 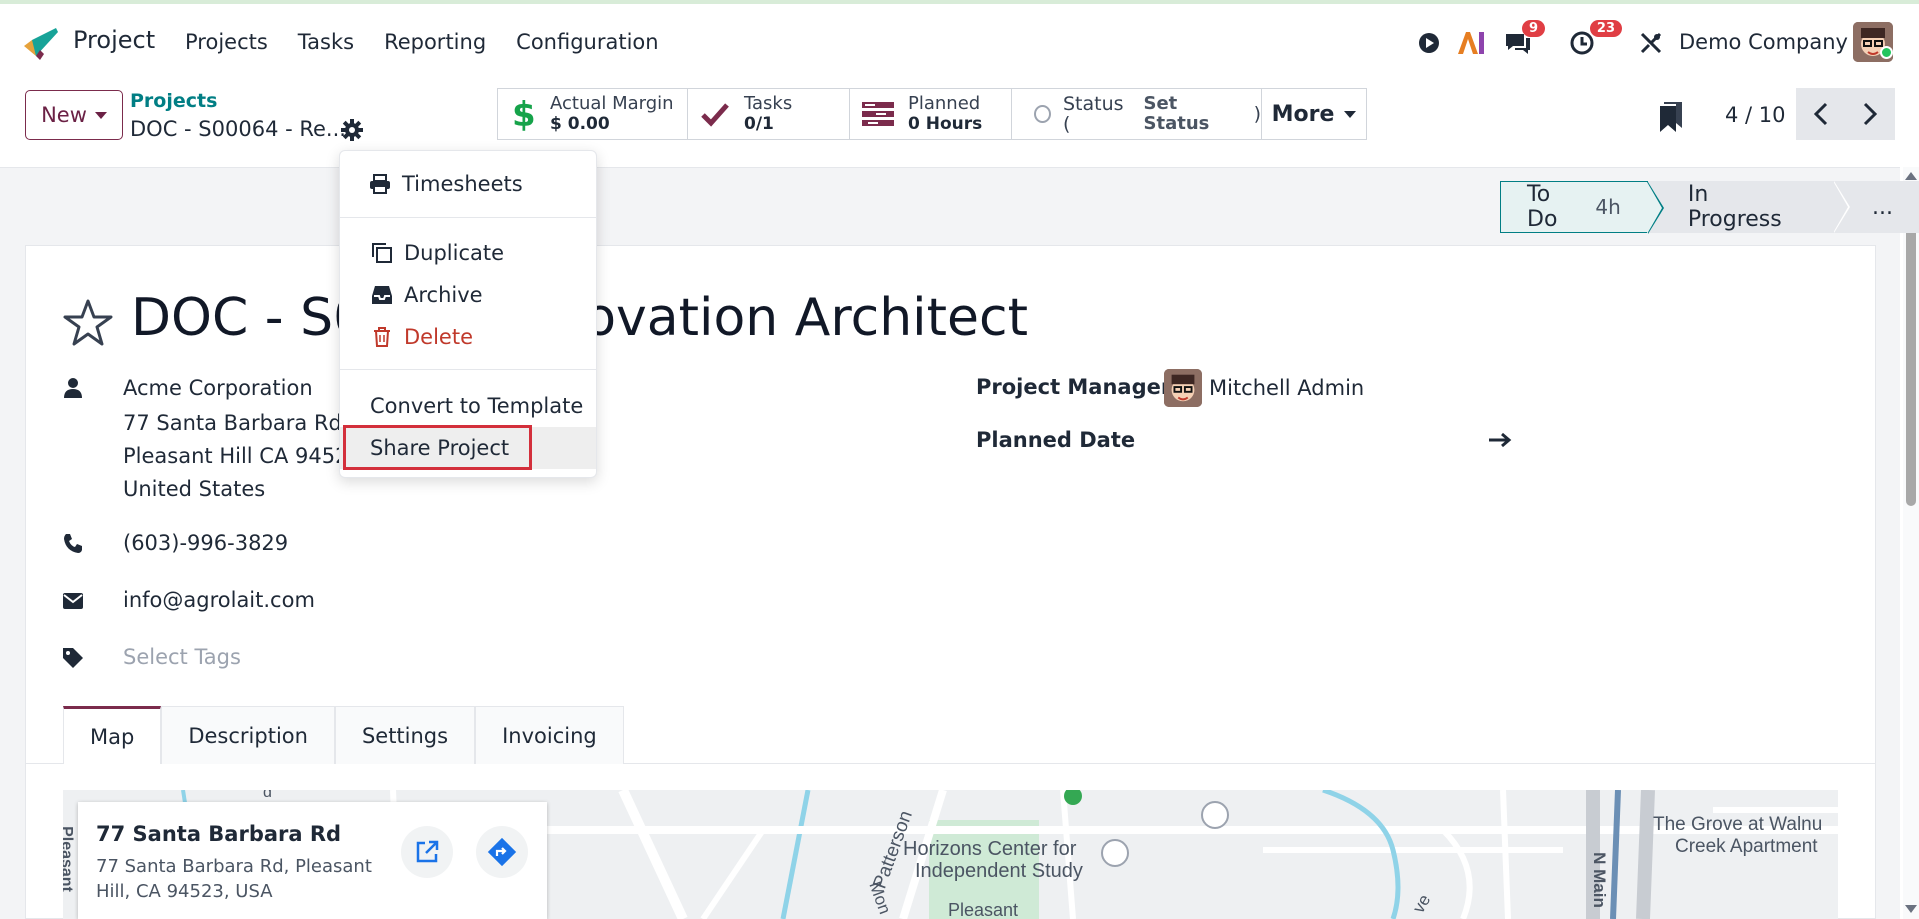 What do you see at coordinates (1763, 42) in the screenshot?
I see `company-switcher: Demo Company` at bounding box center [1763, 42].